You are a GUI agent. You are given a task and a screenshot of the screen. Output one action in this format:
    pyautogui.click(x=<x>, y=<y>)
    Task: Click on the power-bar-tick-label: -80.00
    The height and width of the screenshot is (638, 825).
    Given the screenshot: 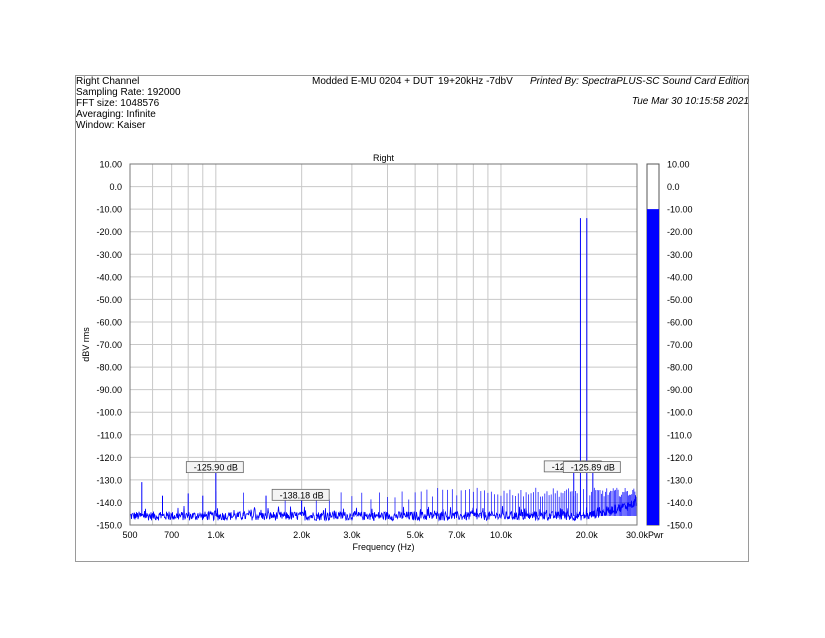 What is the action you would take?
    pyautogui.click(x=680, y=368)
    